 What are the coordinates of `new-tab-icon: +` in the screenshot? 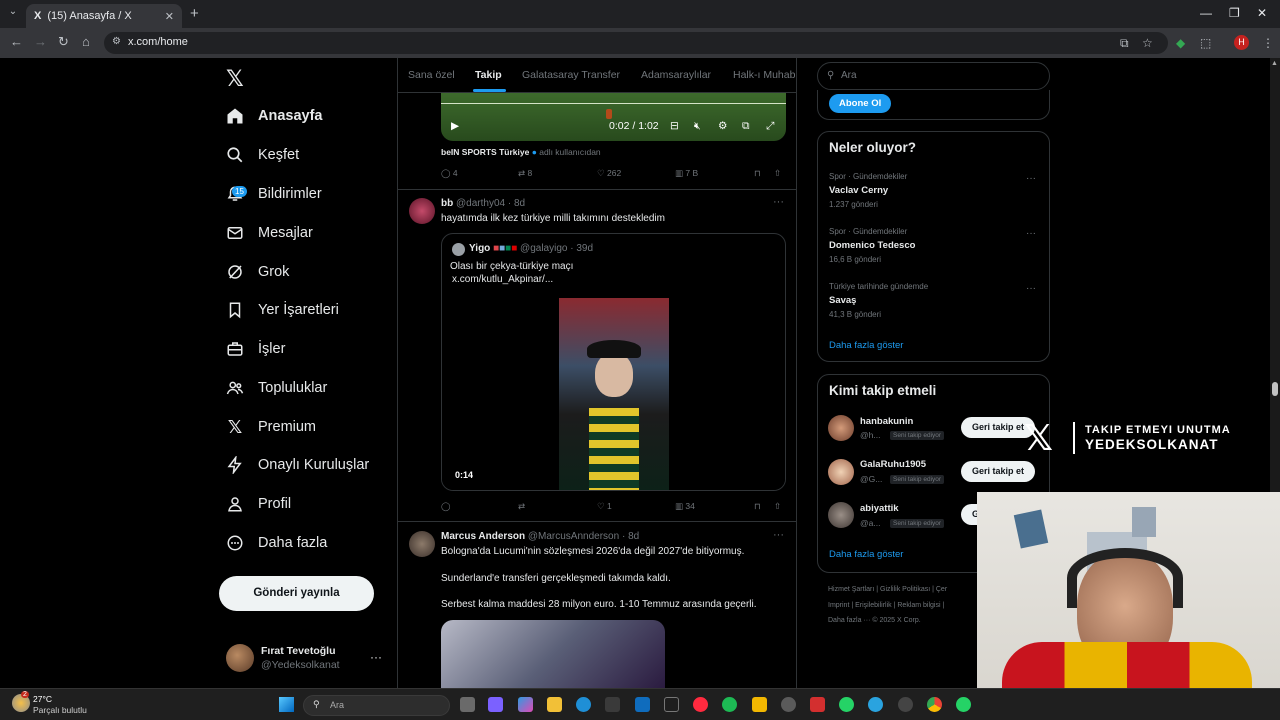 It's located at (194, 13).